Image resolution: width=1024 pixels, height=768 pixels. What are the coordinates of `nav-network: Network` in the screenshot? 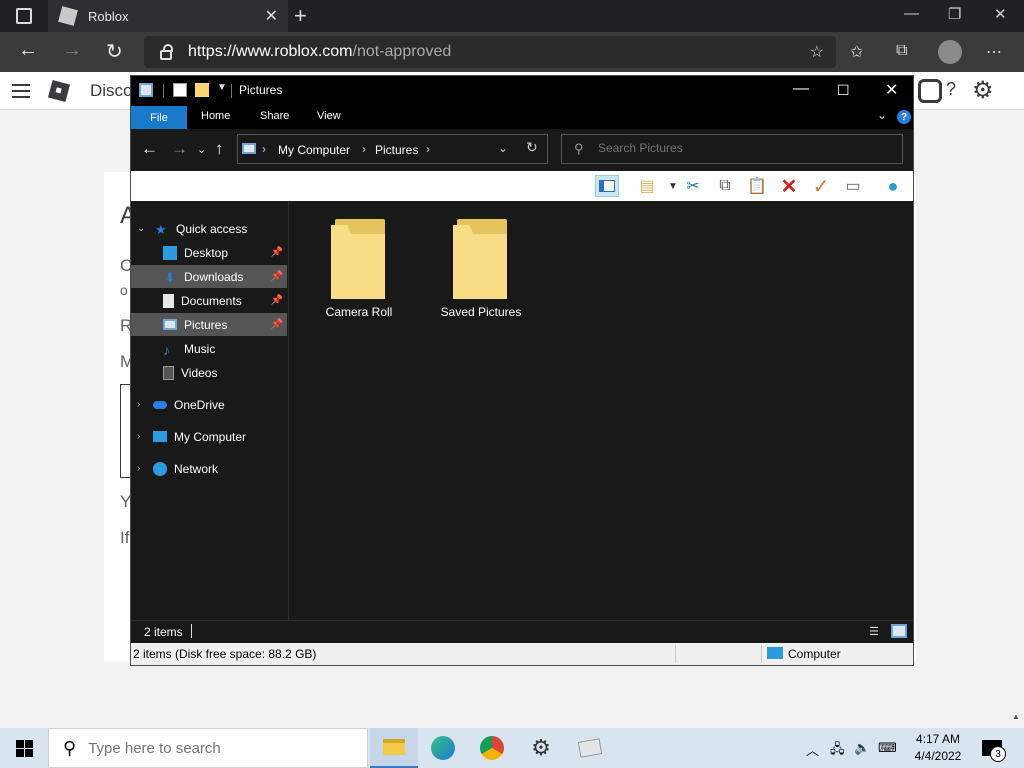 It's located at (220, 468).